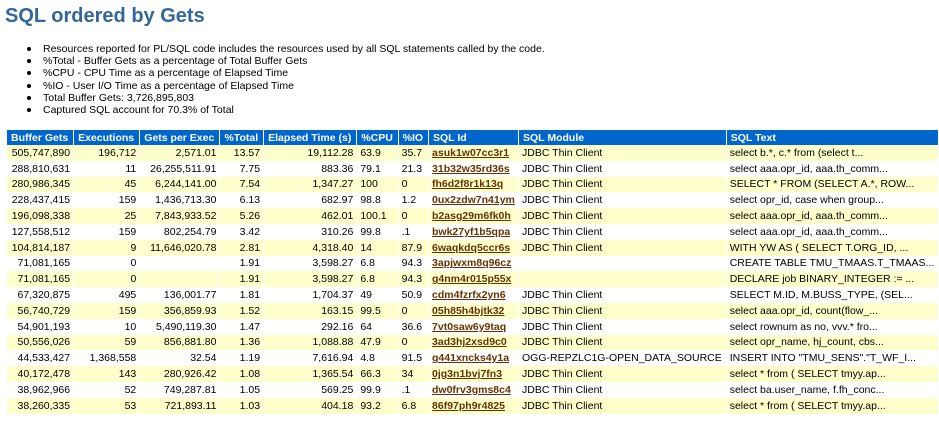 Image resolution: width=939 pixels, height=426 pixels. I want to click on cell-buffer-gets: 50,556,026, so click(40, 342).